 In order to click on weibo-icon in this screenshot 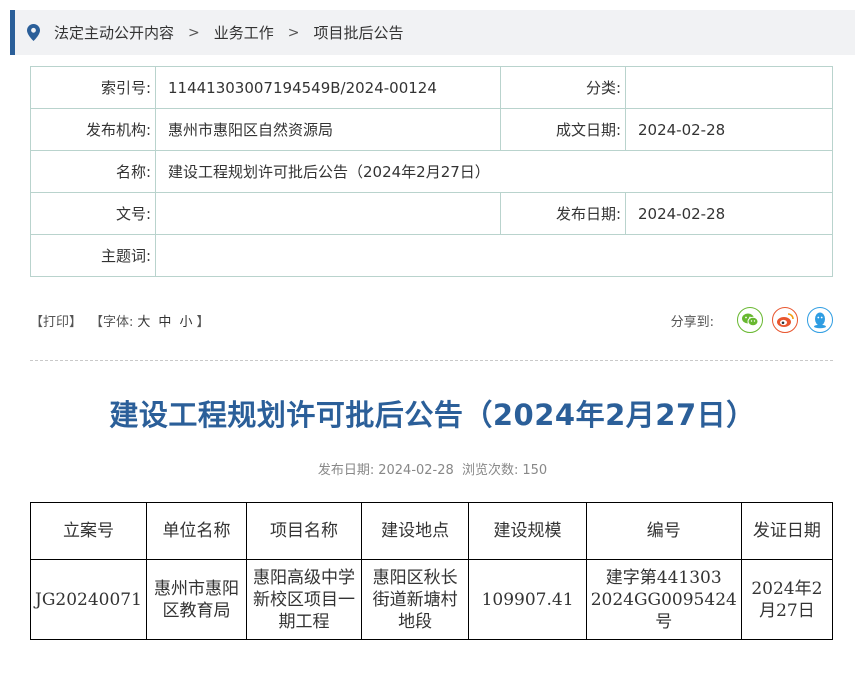, I will do `click(785, 320)`.